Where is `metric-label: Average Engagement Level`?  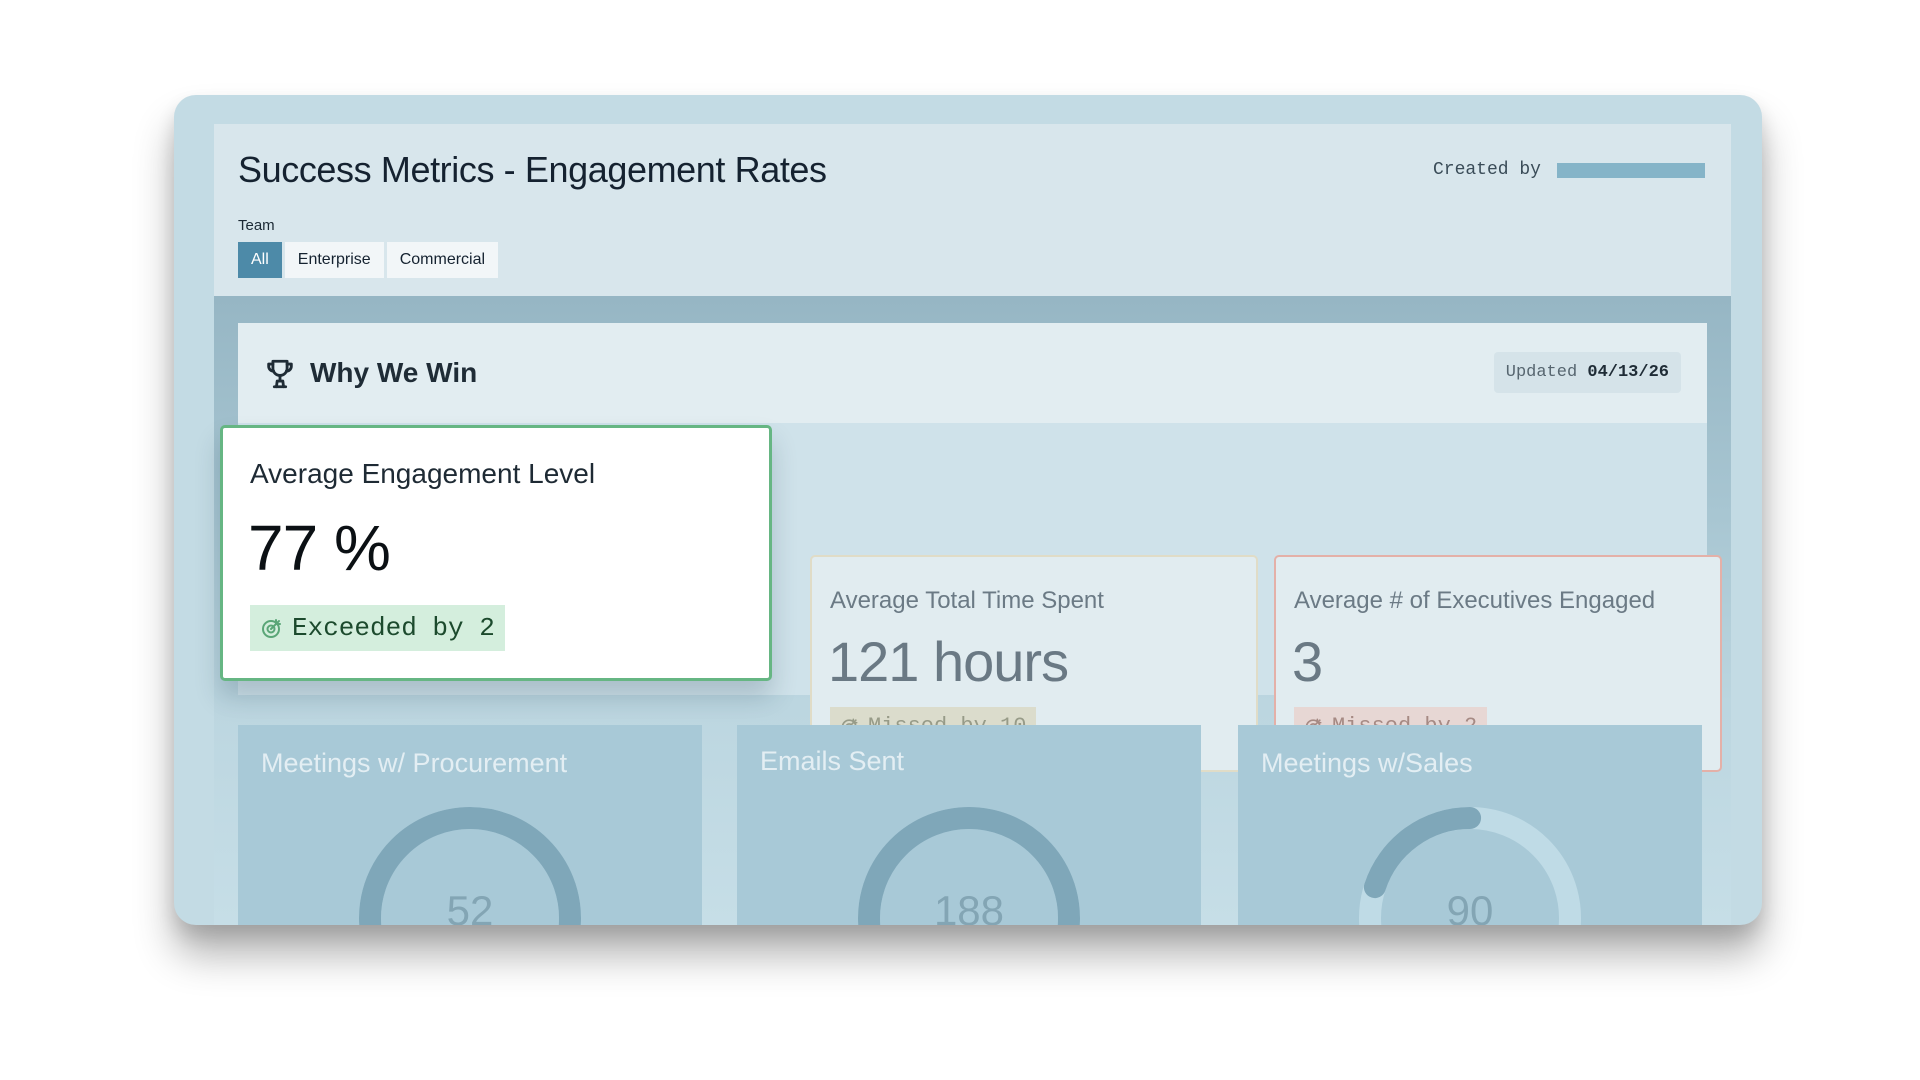 metric-label: Average Engagement Level is located at coordinates (423, 473).